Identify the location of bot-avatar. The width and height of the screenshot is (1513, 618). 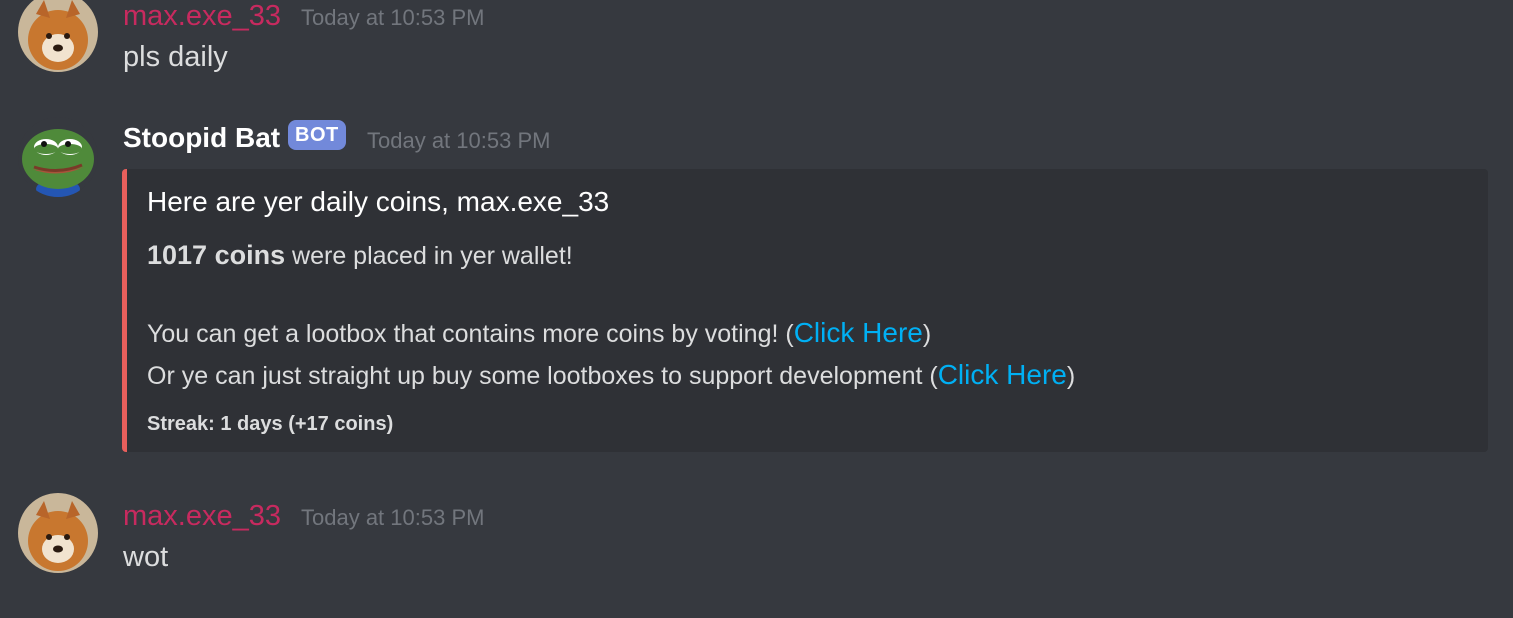
(58, 157).